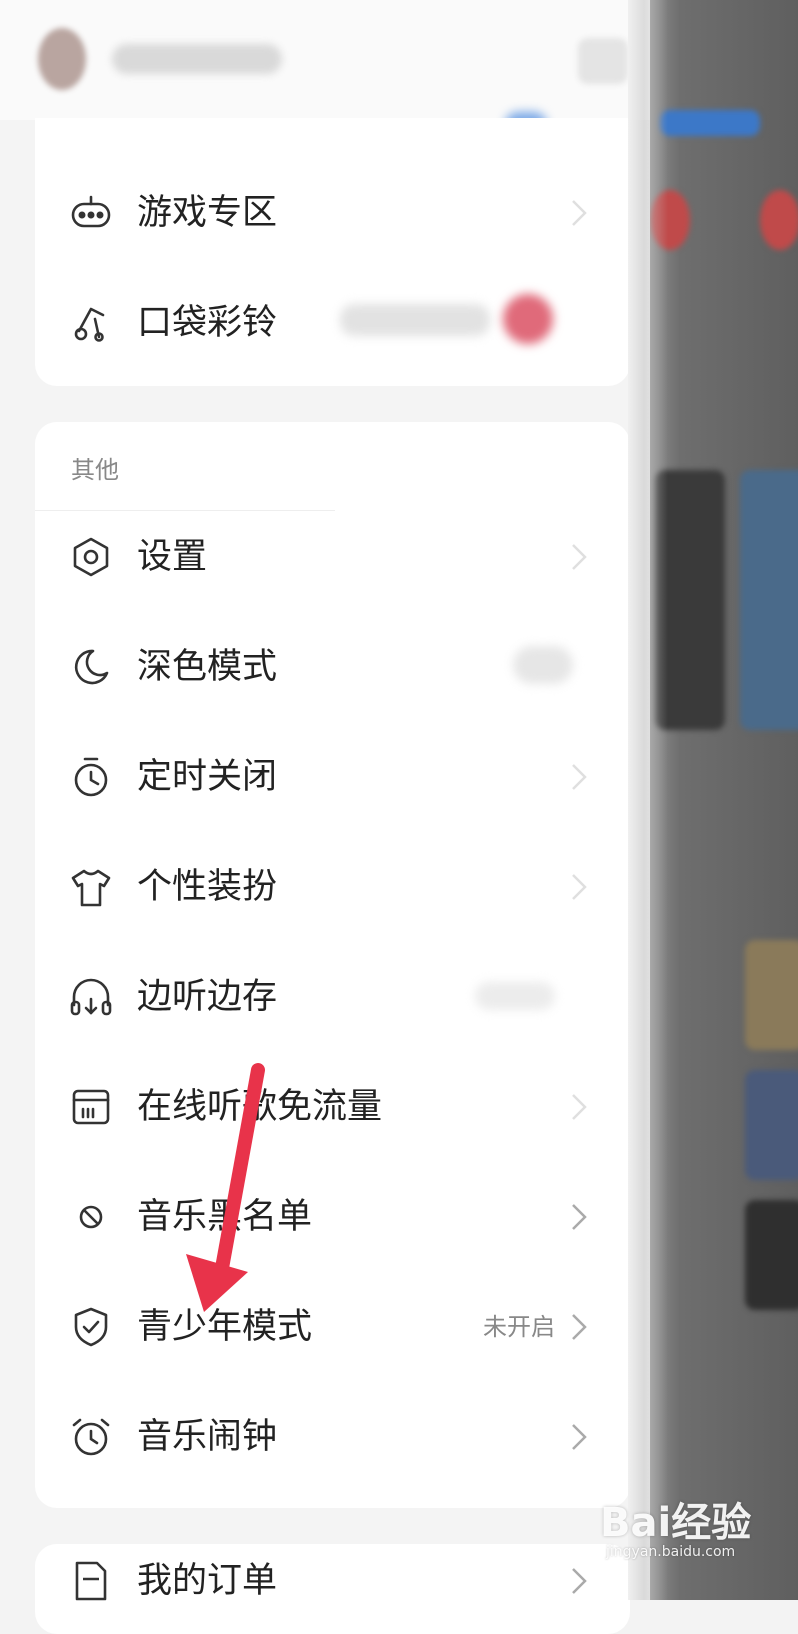 The image size is (798, 1634). What do you see at coordinates (91, 997) in the screenshot?
I see `headphones-download-icon` at bounding box center [91, 997].